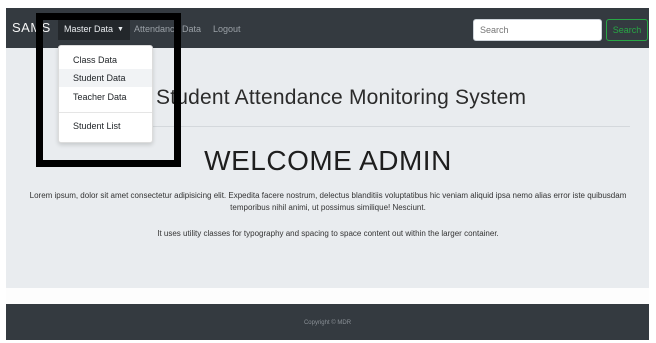 The height and width of the screenshot is (343, 656). What do you see at coordinates (89, 29) in the screenshot?
I see `nav-master-data-label: Master Data` at bounding box center [89, 29].